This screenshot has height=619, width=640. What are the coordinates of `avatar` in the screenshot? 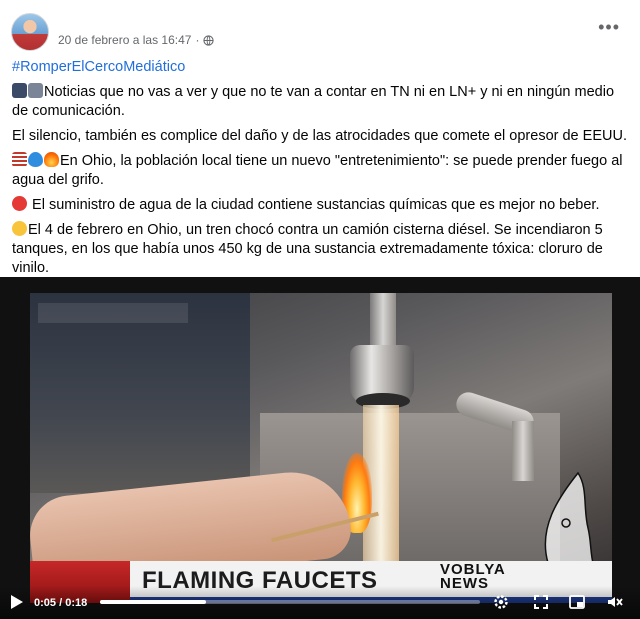 It's located at (30, 32).